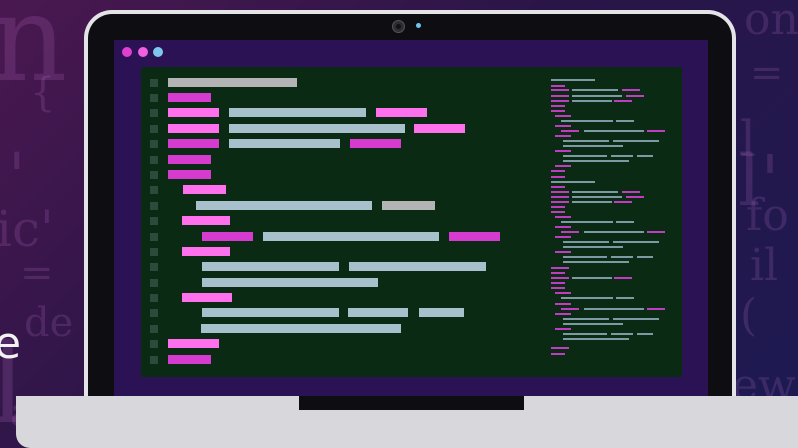  Describe the element at coordinates (17, 177) in the screenshot. I see `background-glyph: '` at that location.